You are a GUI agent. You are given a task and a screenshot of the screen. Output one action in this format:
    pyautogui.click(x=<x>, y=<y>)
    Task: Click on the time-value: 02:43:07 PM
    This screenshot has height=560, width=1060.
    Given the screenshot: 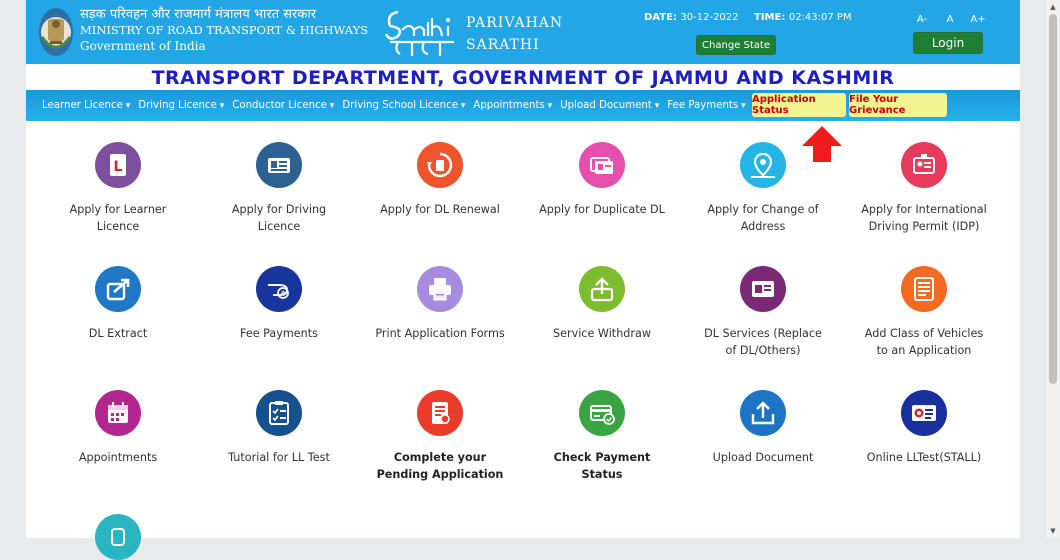 What is the action you would take?
    pyautogui.click(x=820, y=17)
    